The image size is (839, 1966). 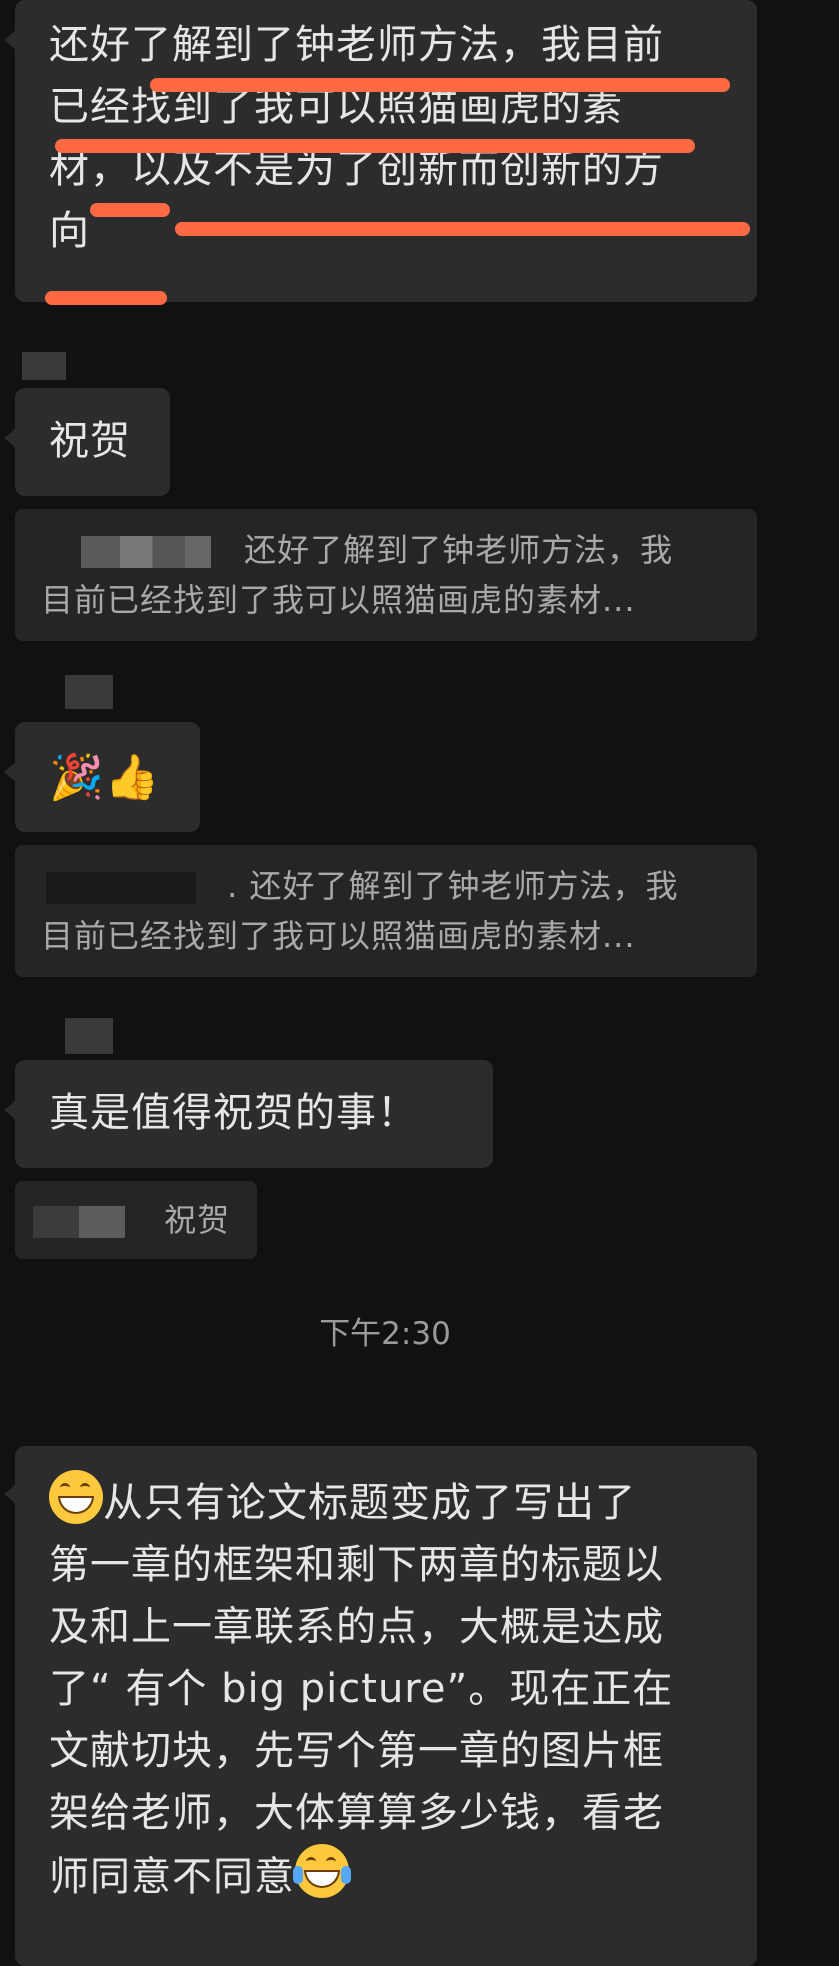 What do you see at coordinates (233, 1113) in the screenshot?
I see `message-text: 真是值得祝贺的事！` at bounding box center [233, 1113].